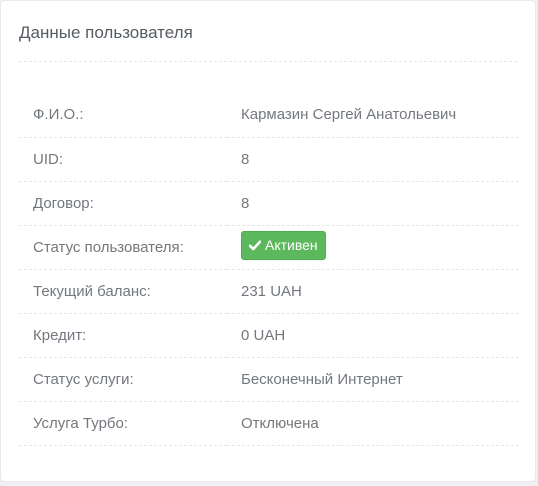 Image resolution: width=538 pixels, height=486 pixels. I want to click on table-row: Статус пользователя: Активен, so click(269, 247).